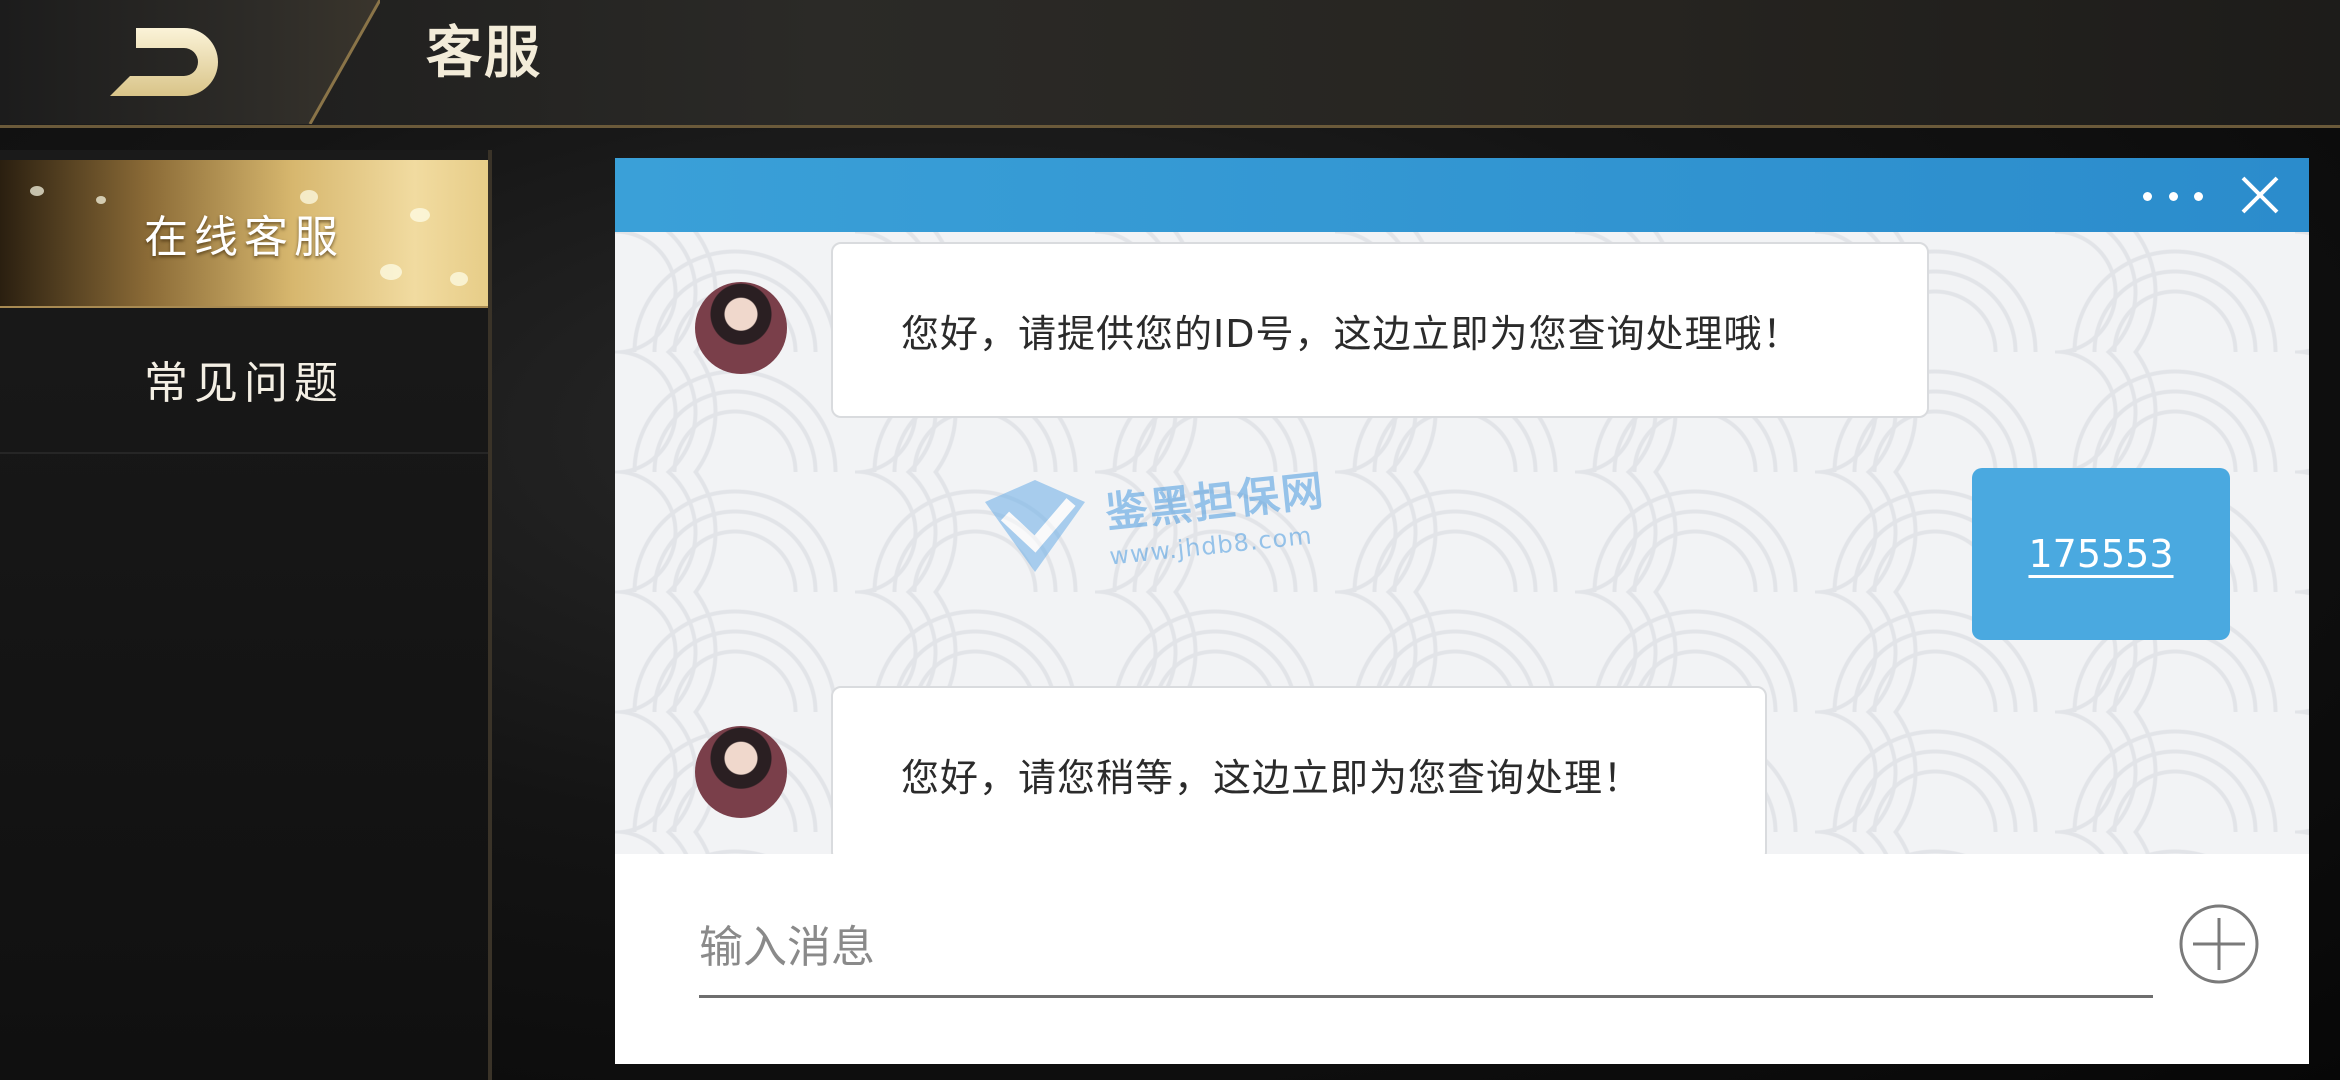 Image resolution: width=2340 pixels, height=1080 pixels. Describe the element at coordinates (244, 383) in the screenshot. I see `sidebar-item-label: 常见问题` at that location.